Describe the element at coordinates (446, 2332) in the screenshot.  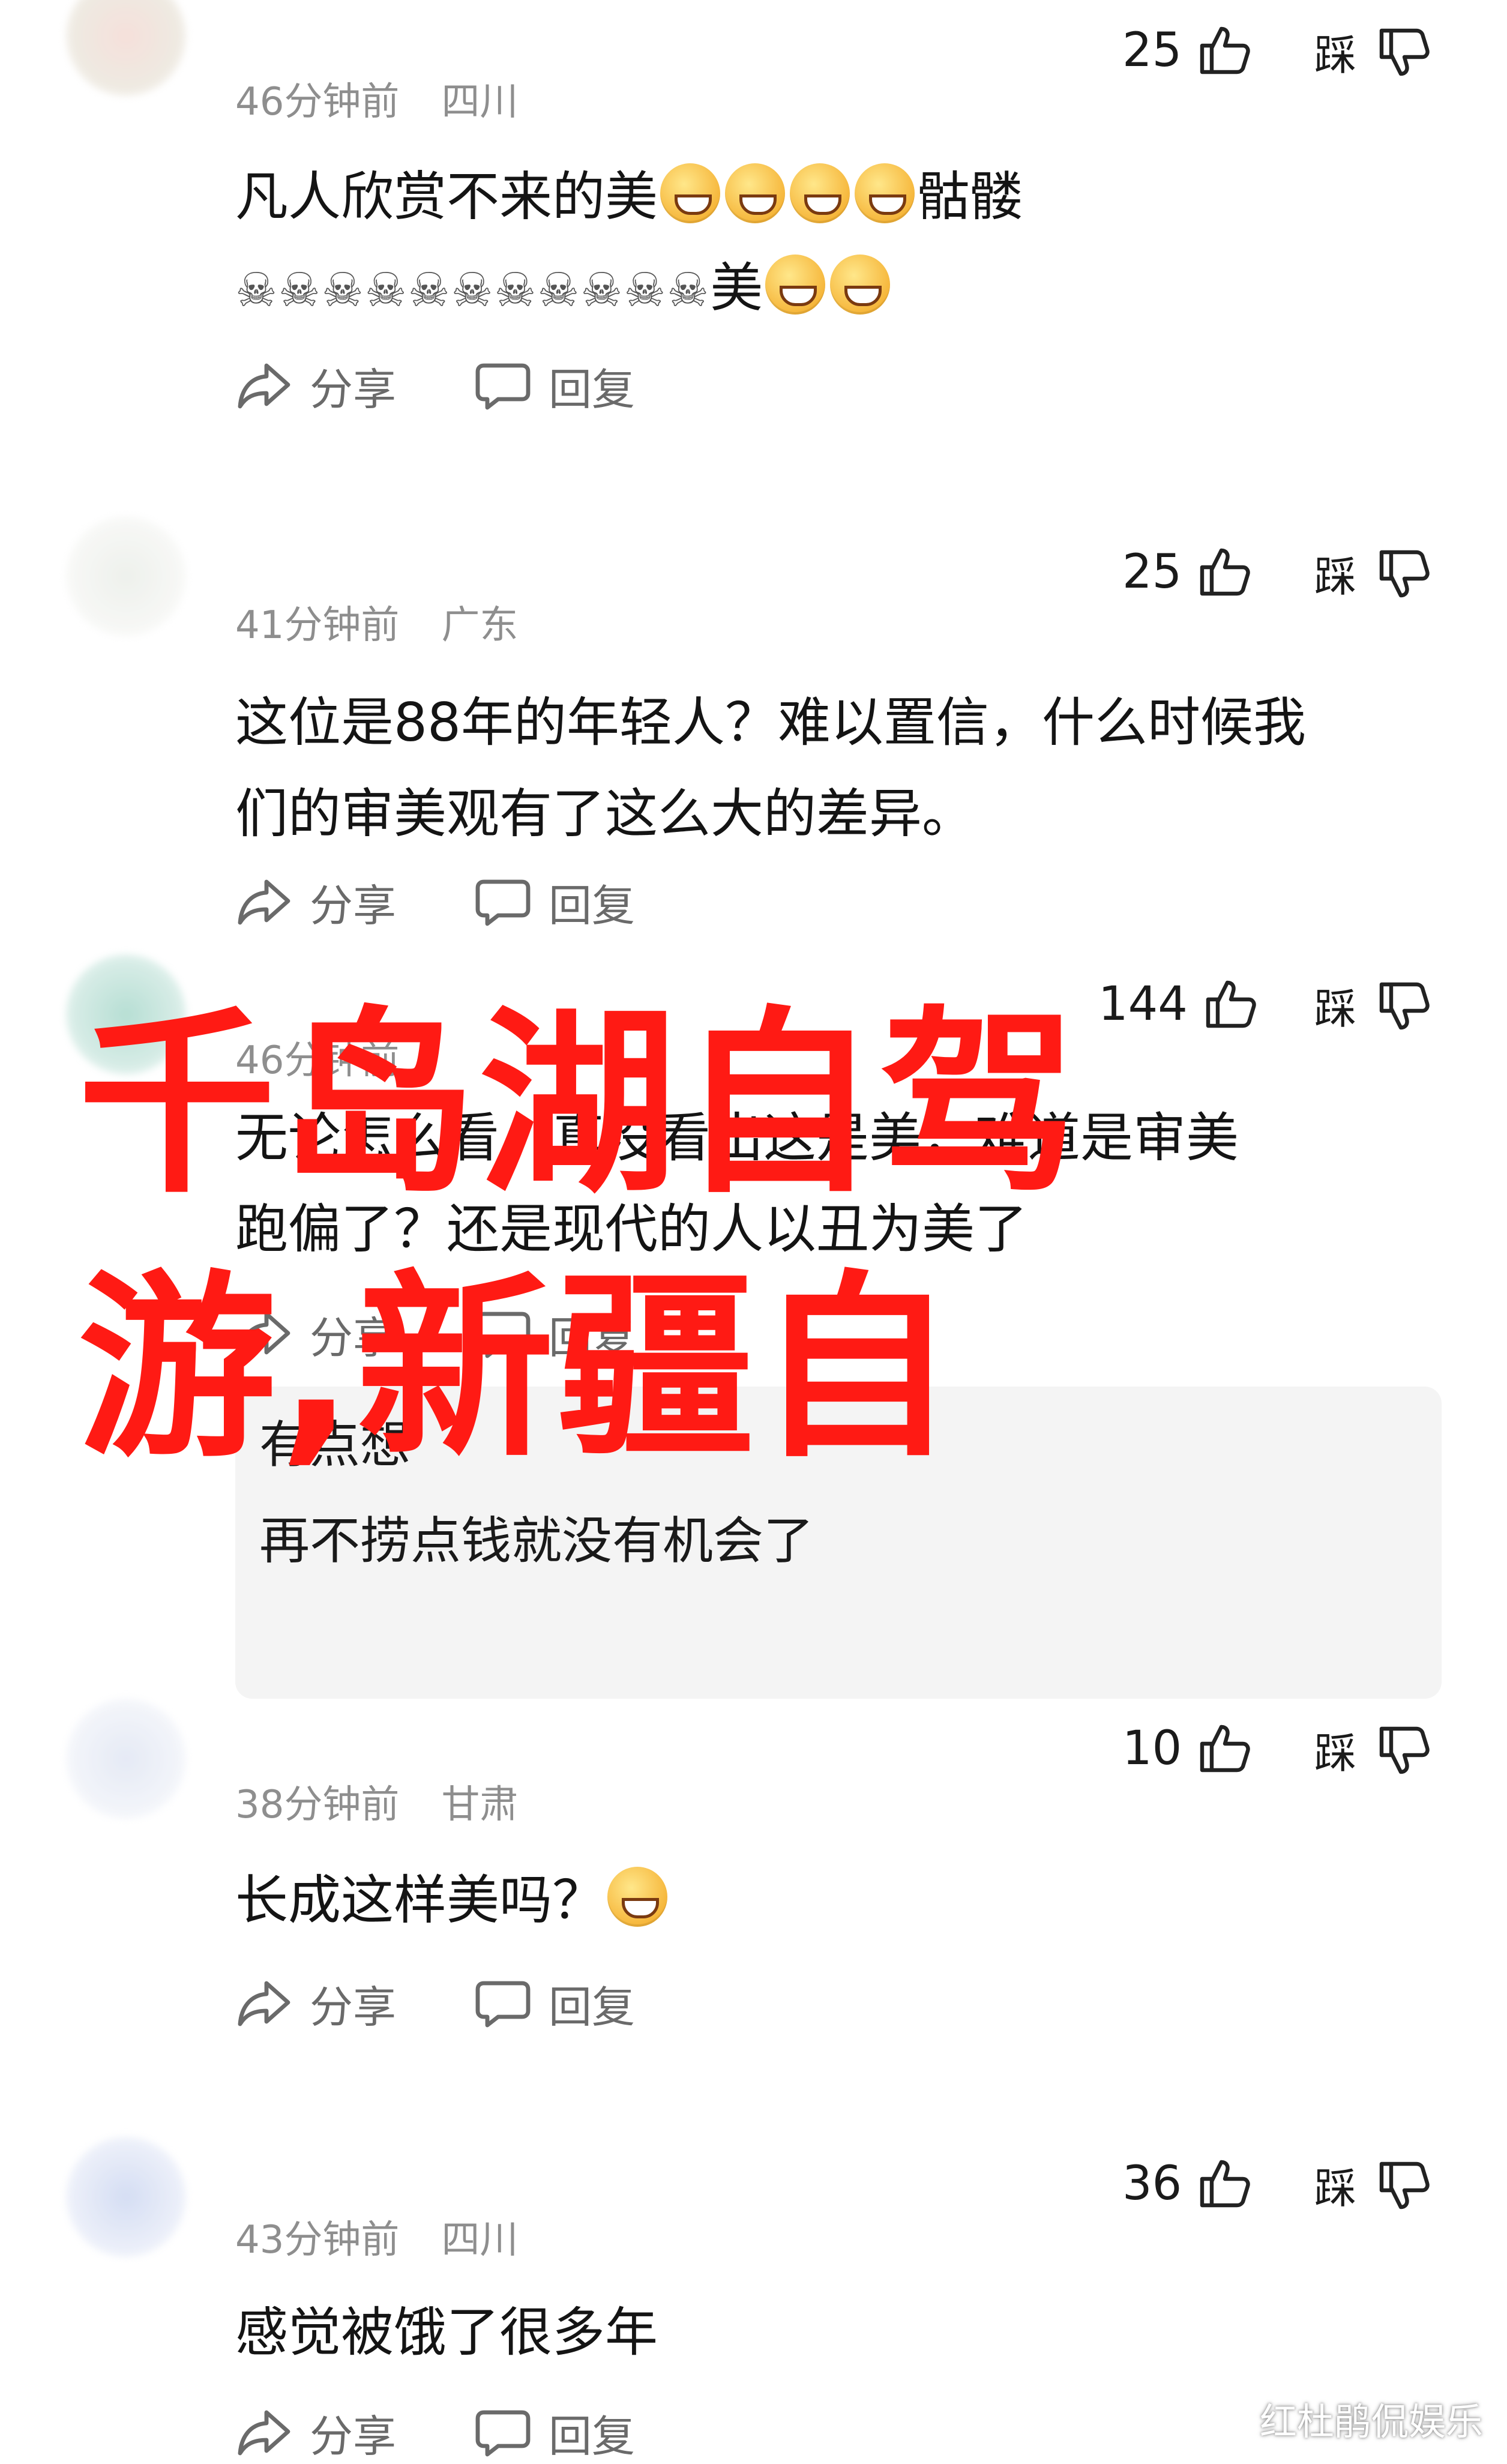
I see `comment-text-line: 感觉被饿了很多年` at that location.